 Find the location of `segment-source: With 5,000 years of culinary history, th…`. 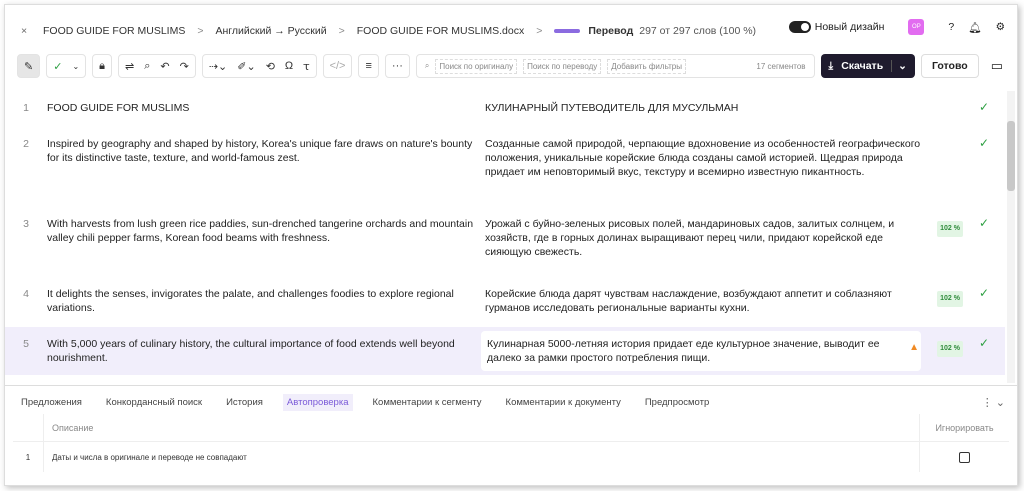

segment-source: With 5,000 years of culinary history, th… is located at coordinates (251, 351).